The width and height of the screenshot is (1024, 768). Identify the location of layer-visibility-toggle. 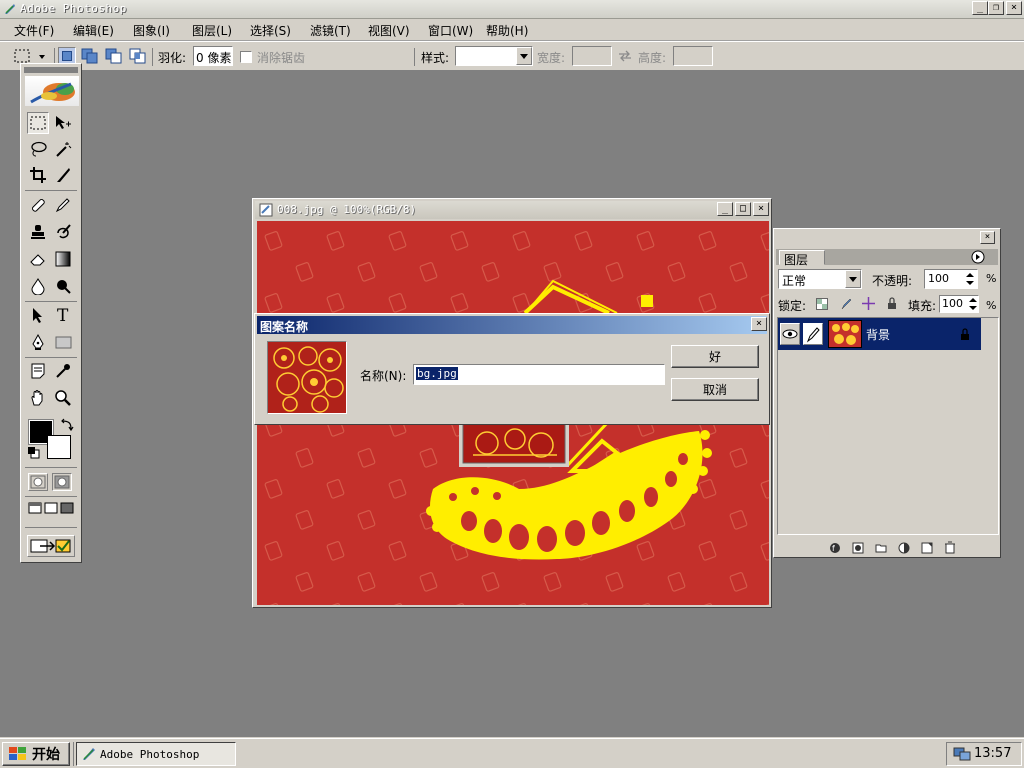
(790, 334).